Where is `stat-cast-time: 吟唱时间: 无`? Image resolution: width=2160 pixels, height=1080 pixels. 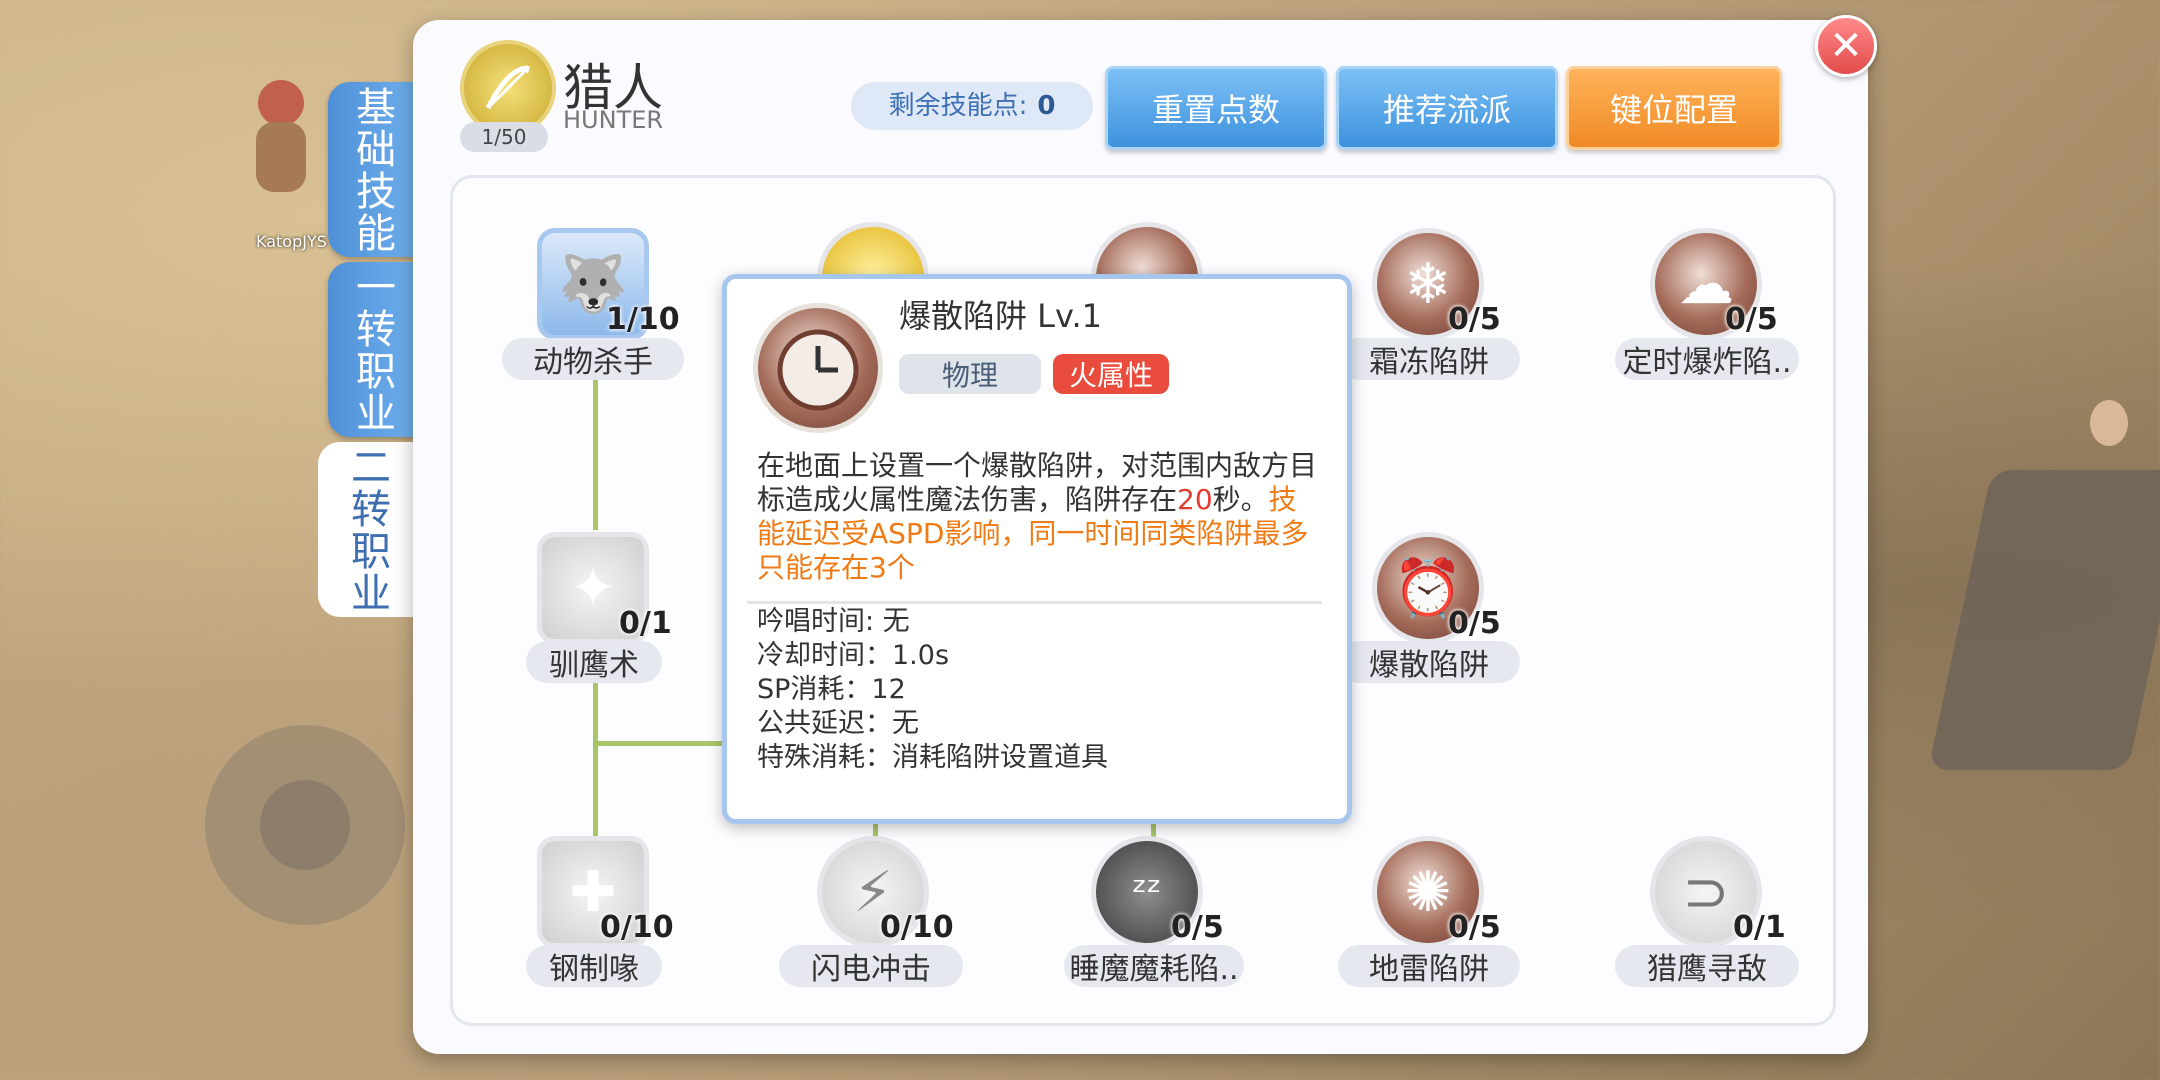 stat-cast-time: 吟唱时间: 无 is located at coordinates (833, 621).